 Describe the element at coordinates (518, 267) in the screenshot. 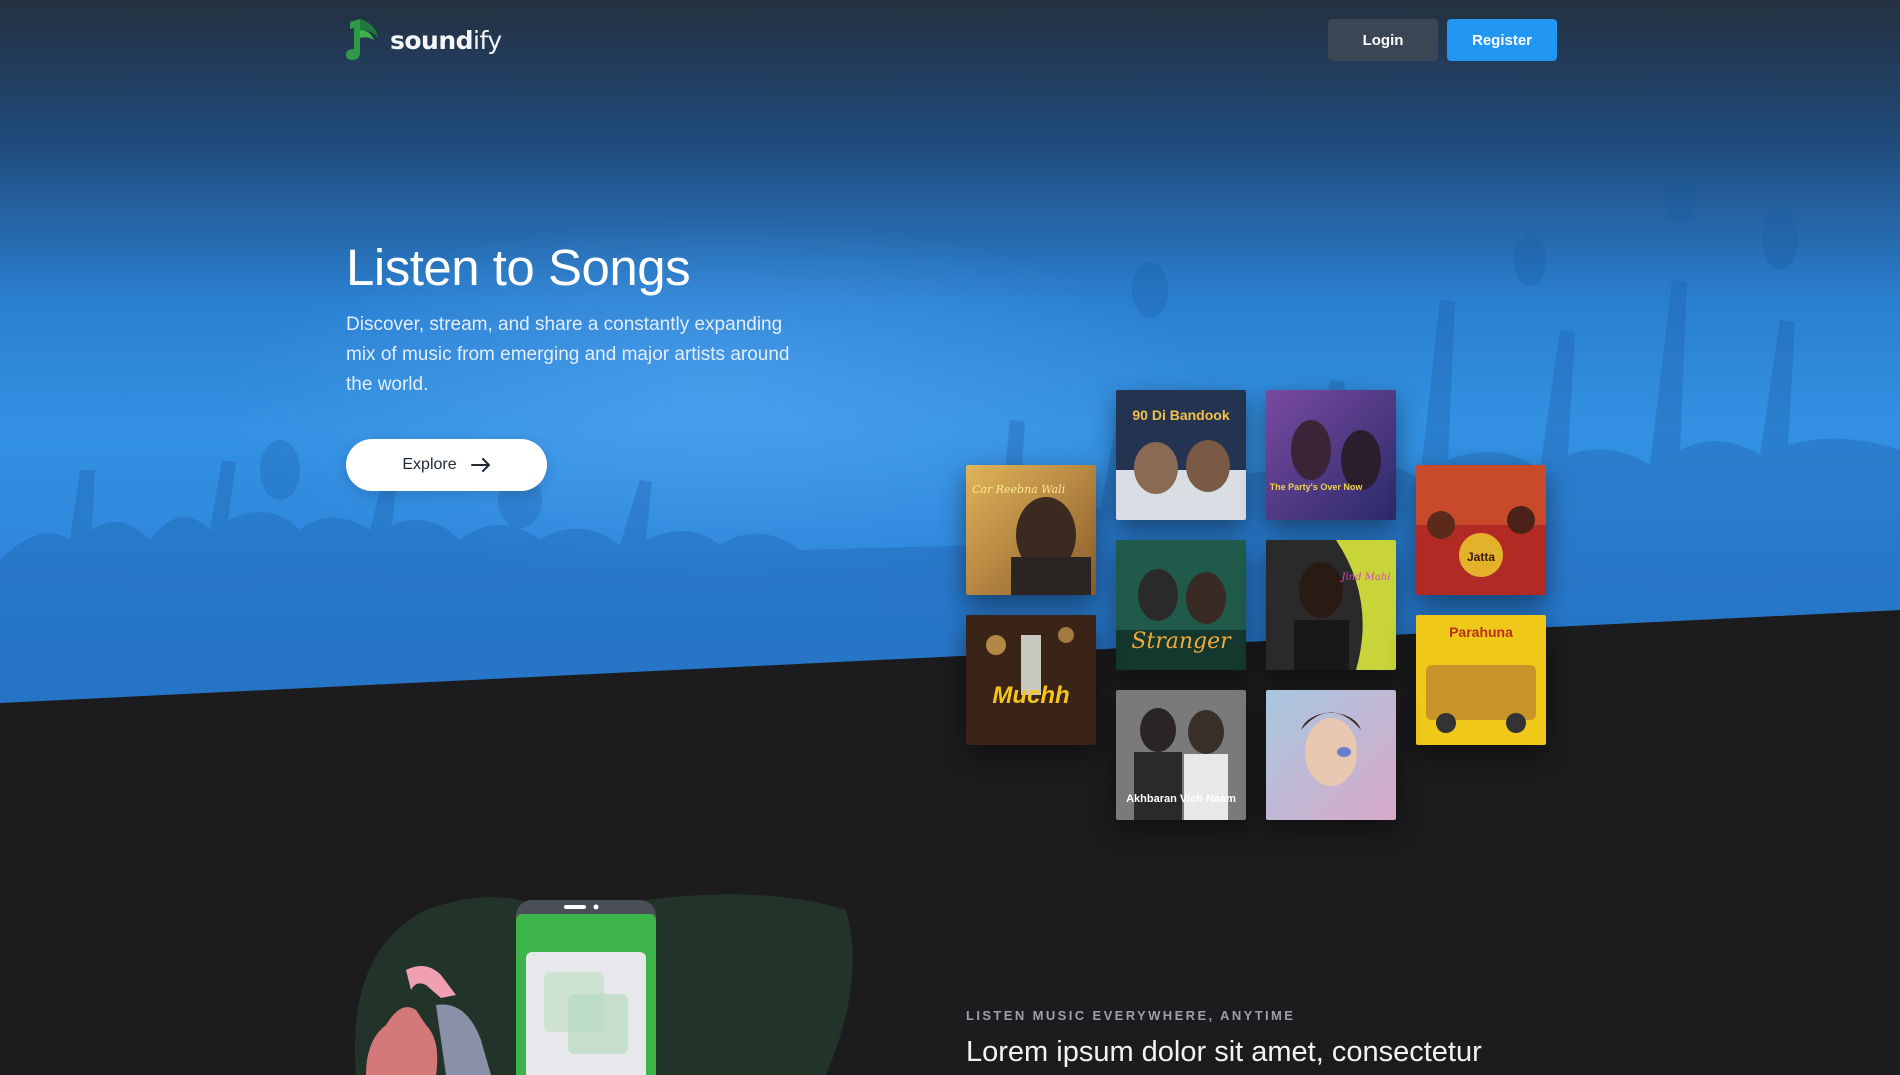

I see `hero-title: Listen to Songs` at that location.